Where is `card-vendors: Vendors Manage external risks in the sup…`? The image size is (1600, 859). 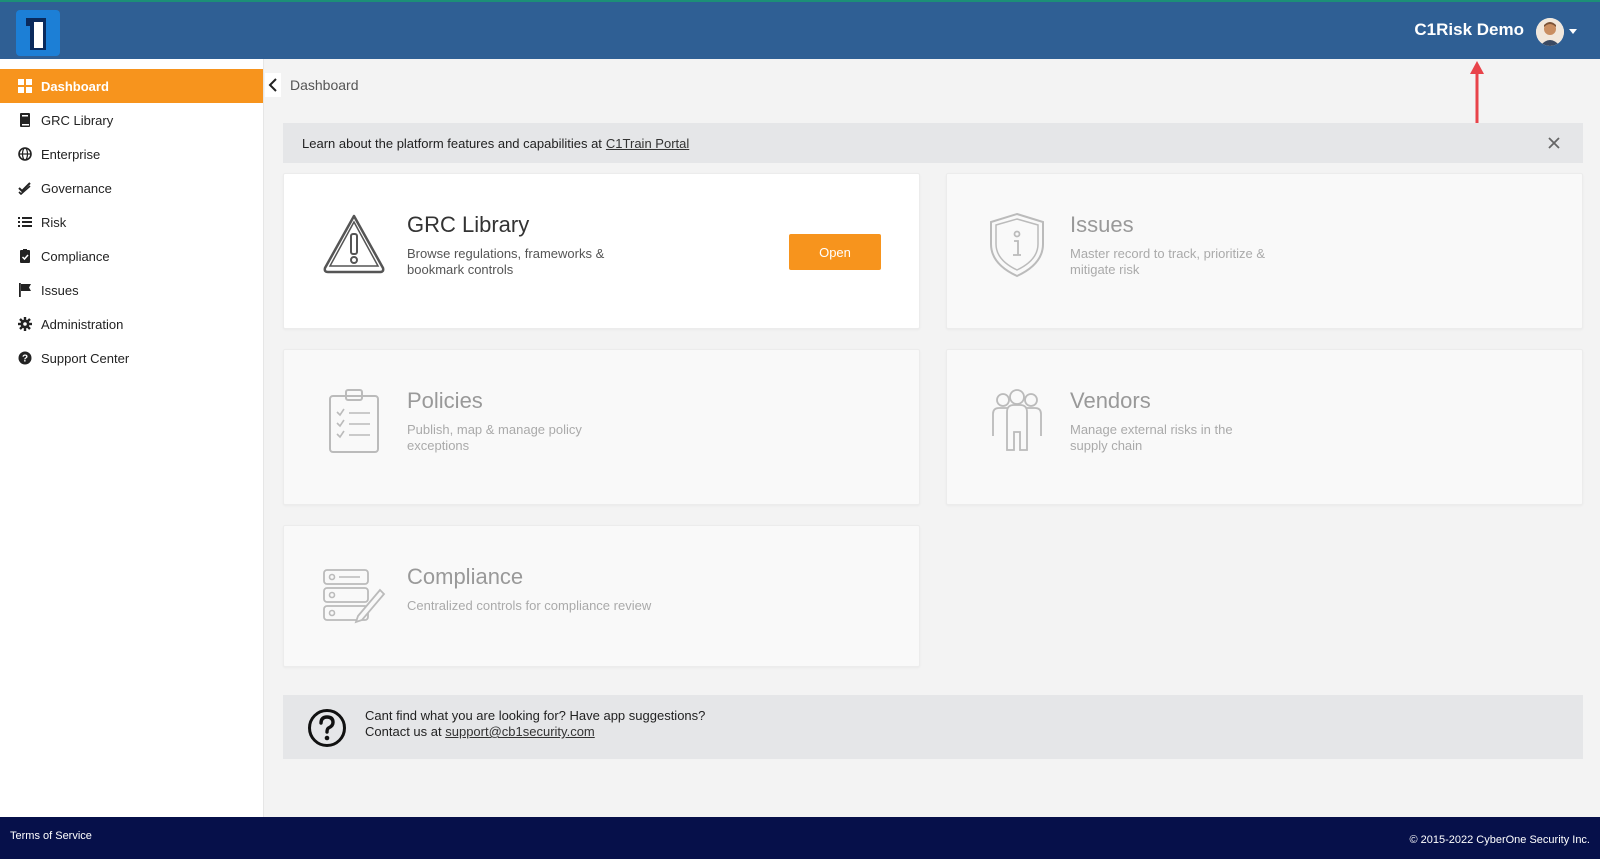
card-vendors: Vendors Manage external risks in the sup… is located at coordinates (1264, 427).